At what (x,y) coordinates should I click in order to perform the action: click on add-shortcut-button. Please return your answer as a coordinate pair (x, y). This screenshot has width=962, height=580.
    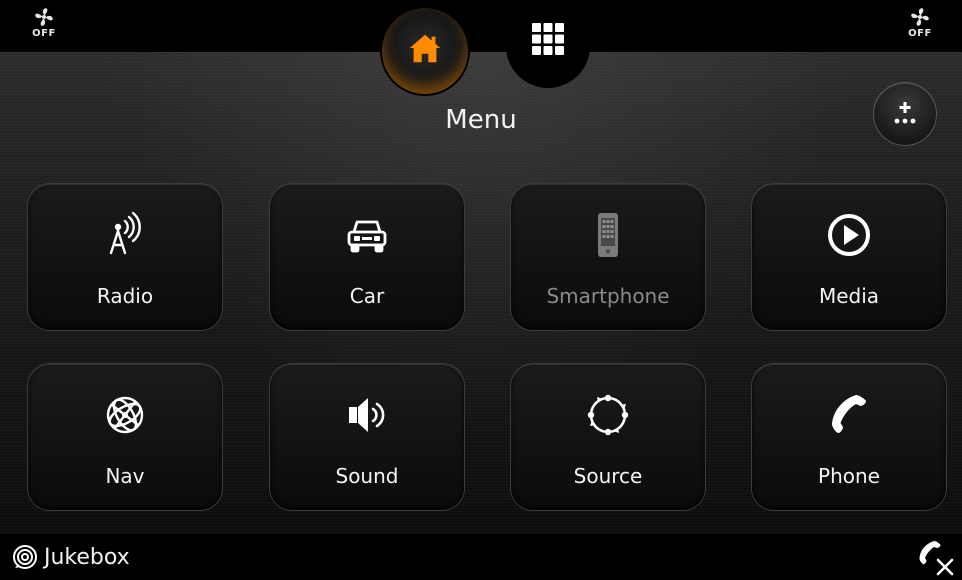
    Looking at the image, I should click on (905, 114).